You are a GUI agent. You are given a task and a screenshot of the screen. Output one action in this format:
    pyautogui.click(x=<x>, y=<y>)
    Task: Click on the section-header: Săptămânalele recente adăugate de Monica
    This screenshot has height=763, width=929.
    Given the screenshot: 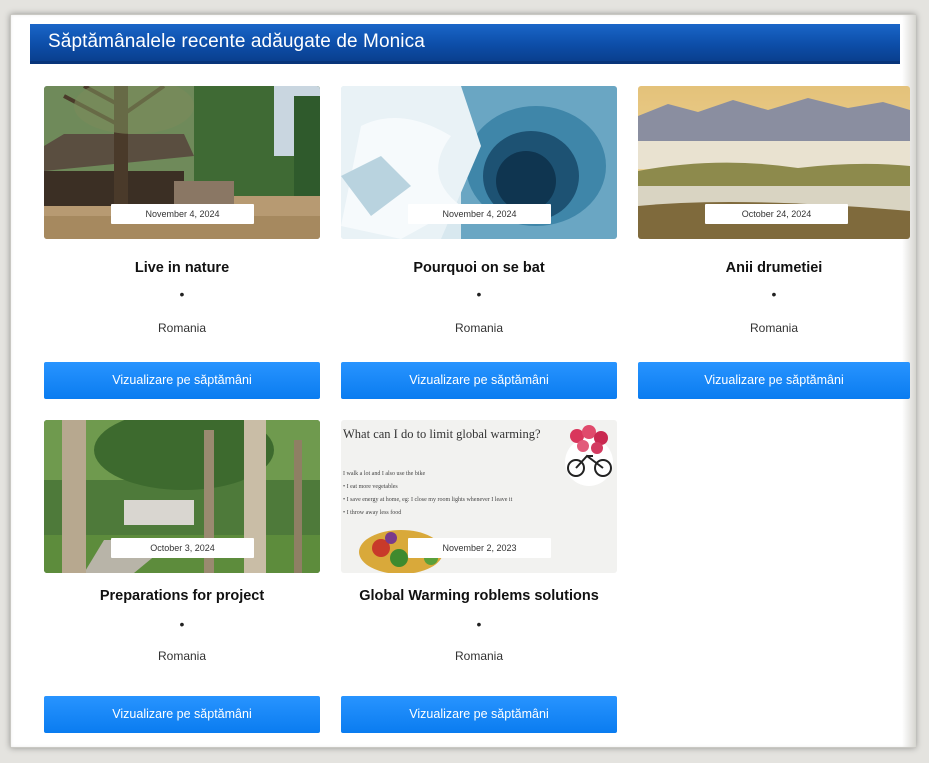 What is the action you would take?
    pyautogui.click(x=465, y=44)
    